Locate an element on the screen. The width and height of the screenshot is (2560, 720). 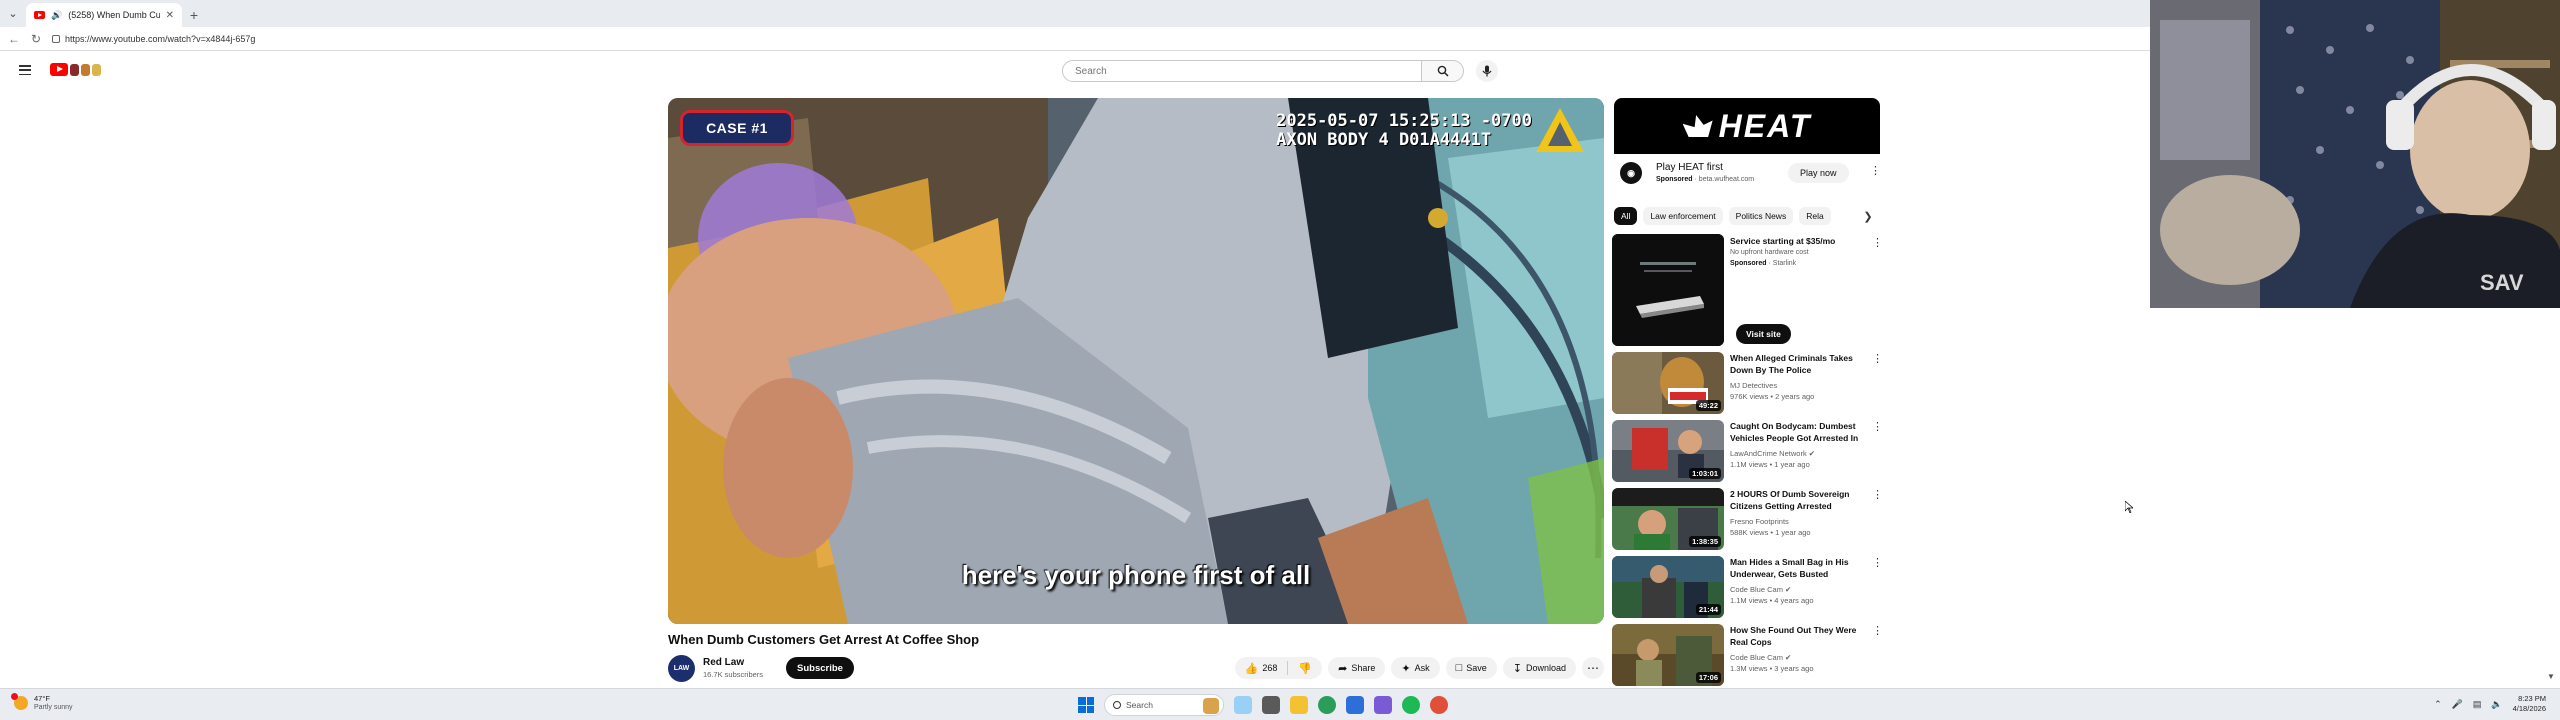
promo-thumbnail is located at coordinates (1668, 290).